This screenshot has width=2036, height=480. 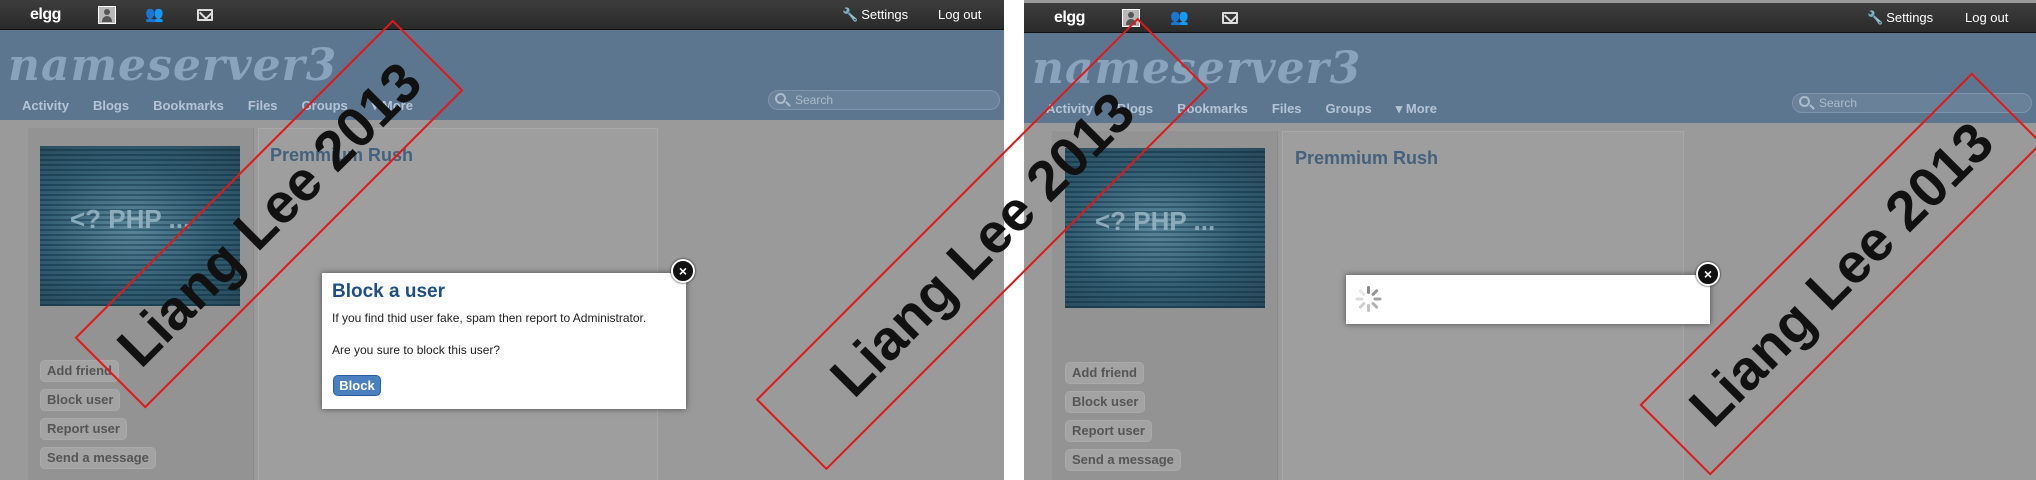 What do you see at coordinates (1416, 109) in the screenshot?
I see `nav-more: ▾ More` at bounding box center [1416, 109].